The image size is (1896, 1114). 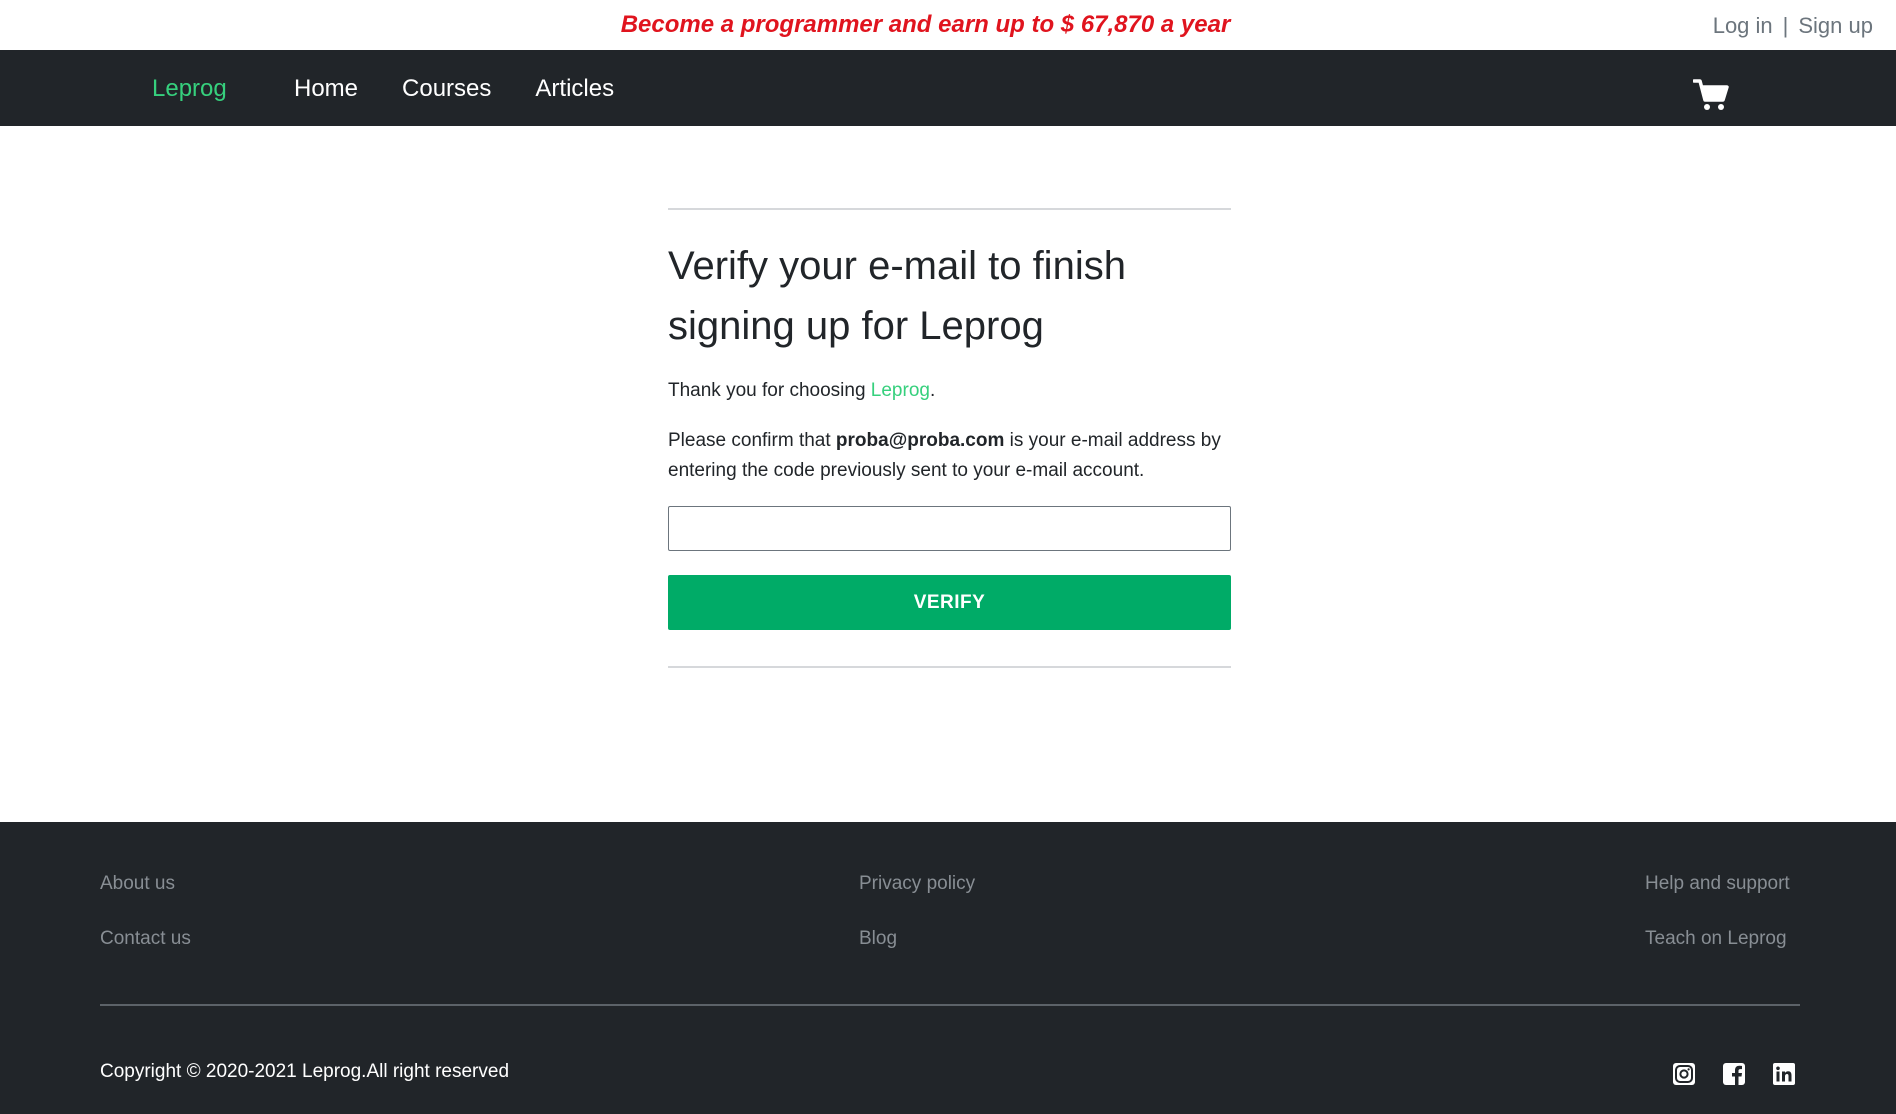 What do you see at coordinates (917, 884) in the screenshot?
I see `footer-link-privacy-policy: Privacy policy` at bounding box center [917, 884].